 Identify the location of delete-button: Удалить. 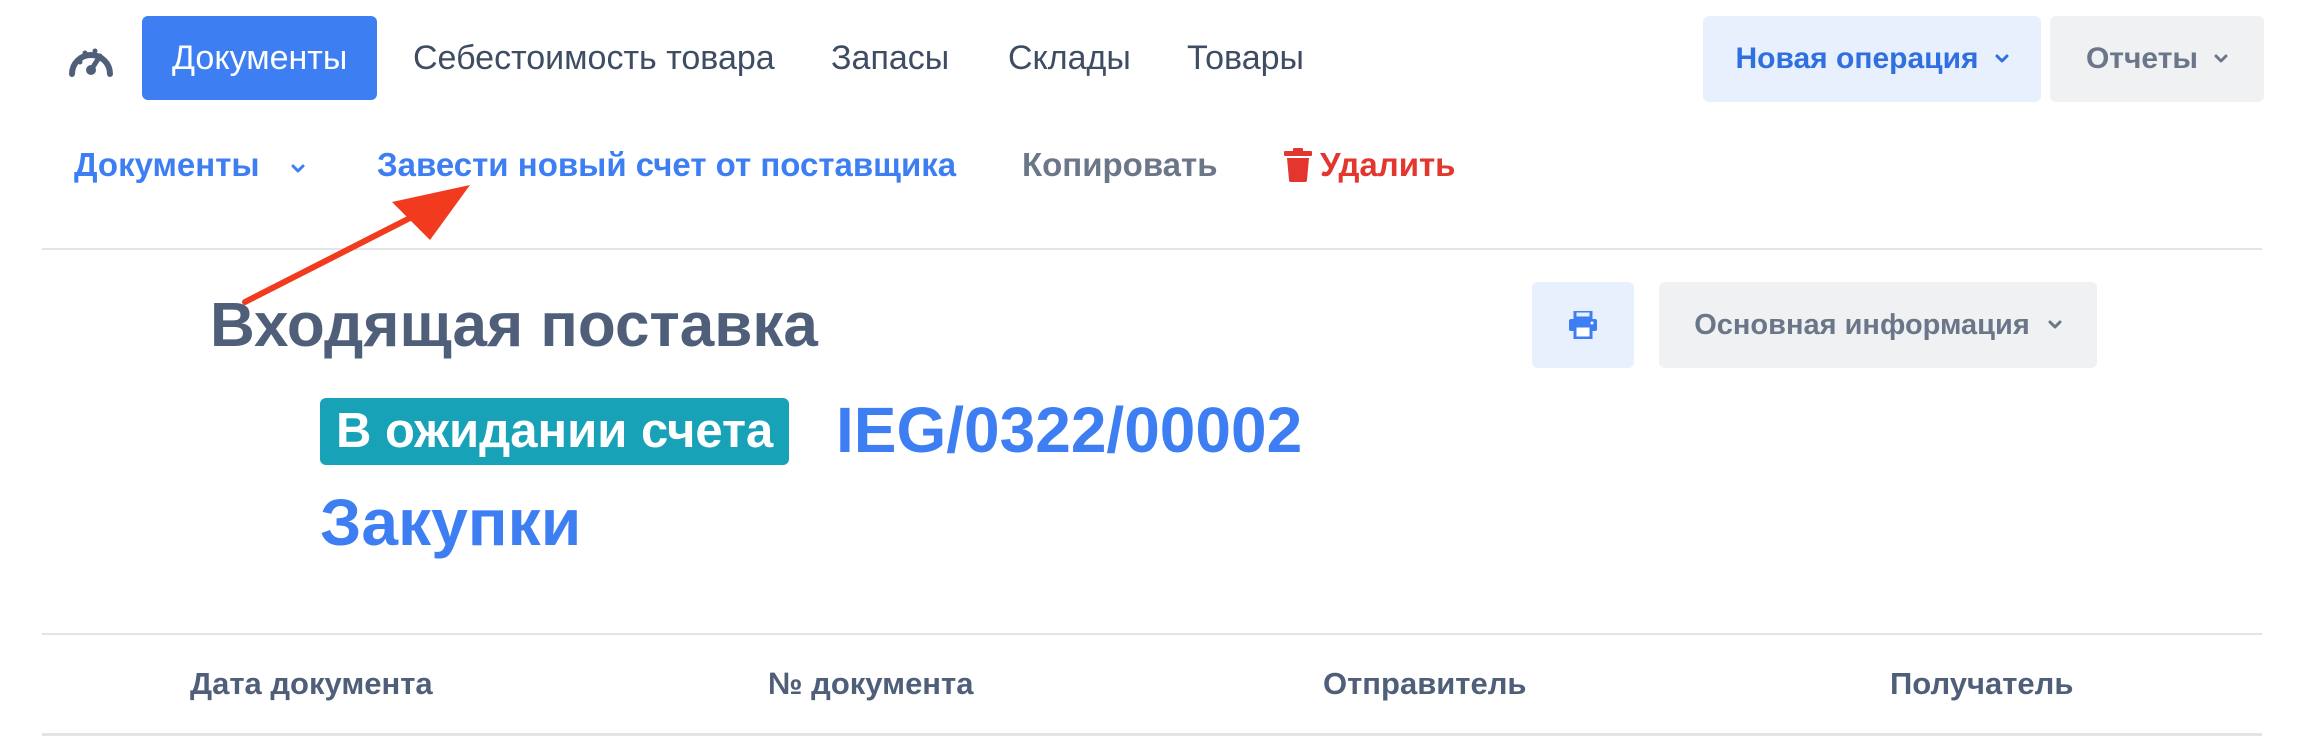
(1369, 165).